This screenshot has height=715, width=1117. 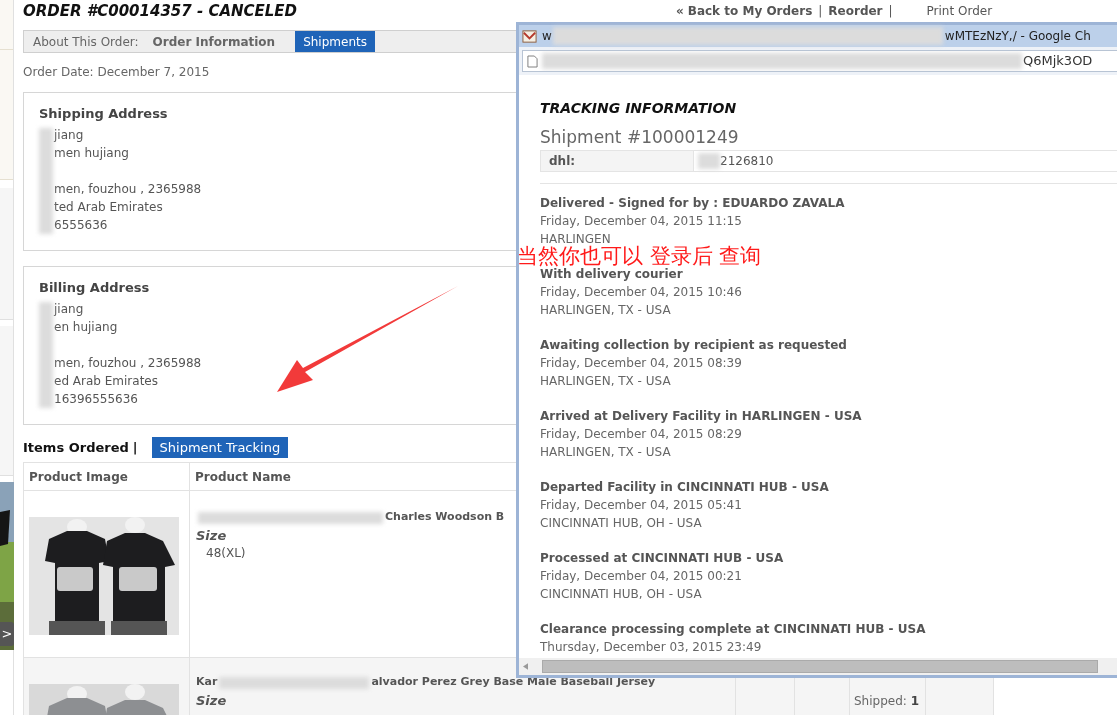 What do you see at coordinates (641, 363) in the screenshot?
I see `event-date: Friday, December 04, 2015 08:39` at bounding box center [641, 363].